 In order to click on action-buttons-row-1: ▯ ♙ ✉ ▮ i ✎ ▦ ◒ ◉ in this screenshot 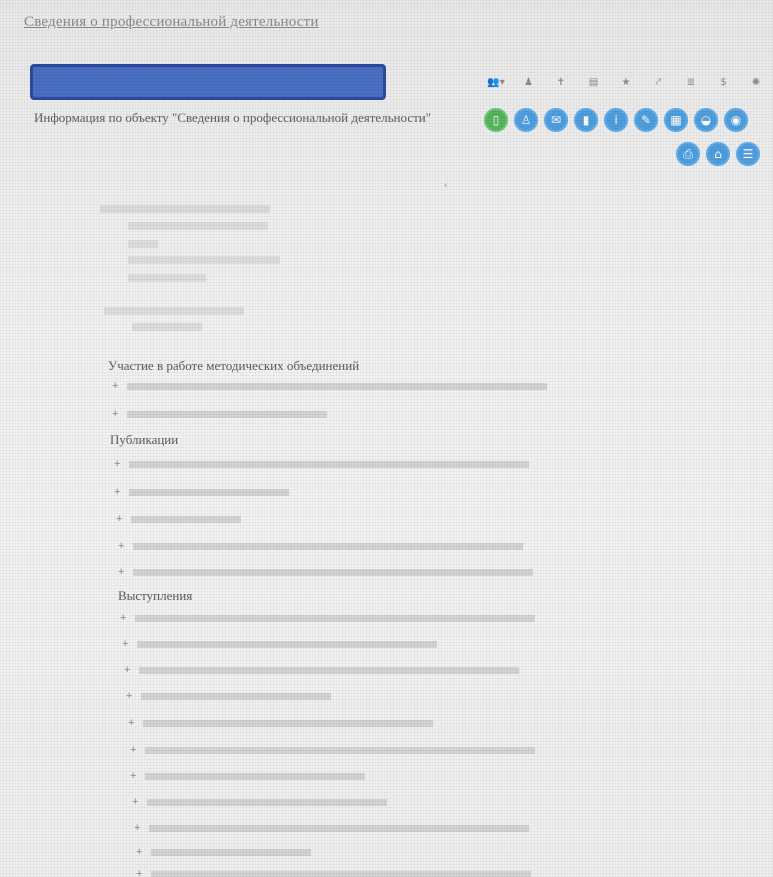, I will do `click(616, 120)`.